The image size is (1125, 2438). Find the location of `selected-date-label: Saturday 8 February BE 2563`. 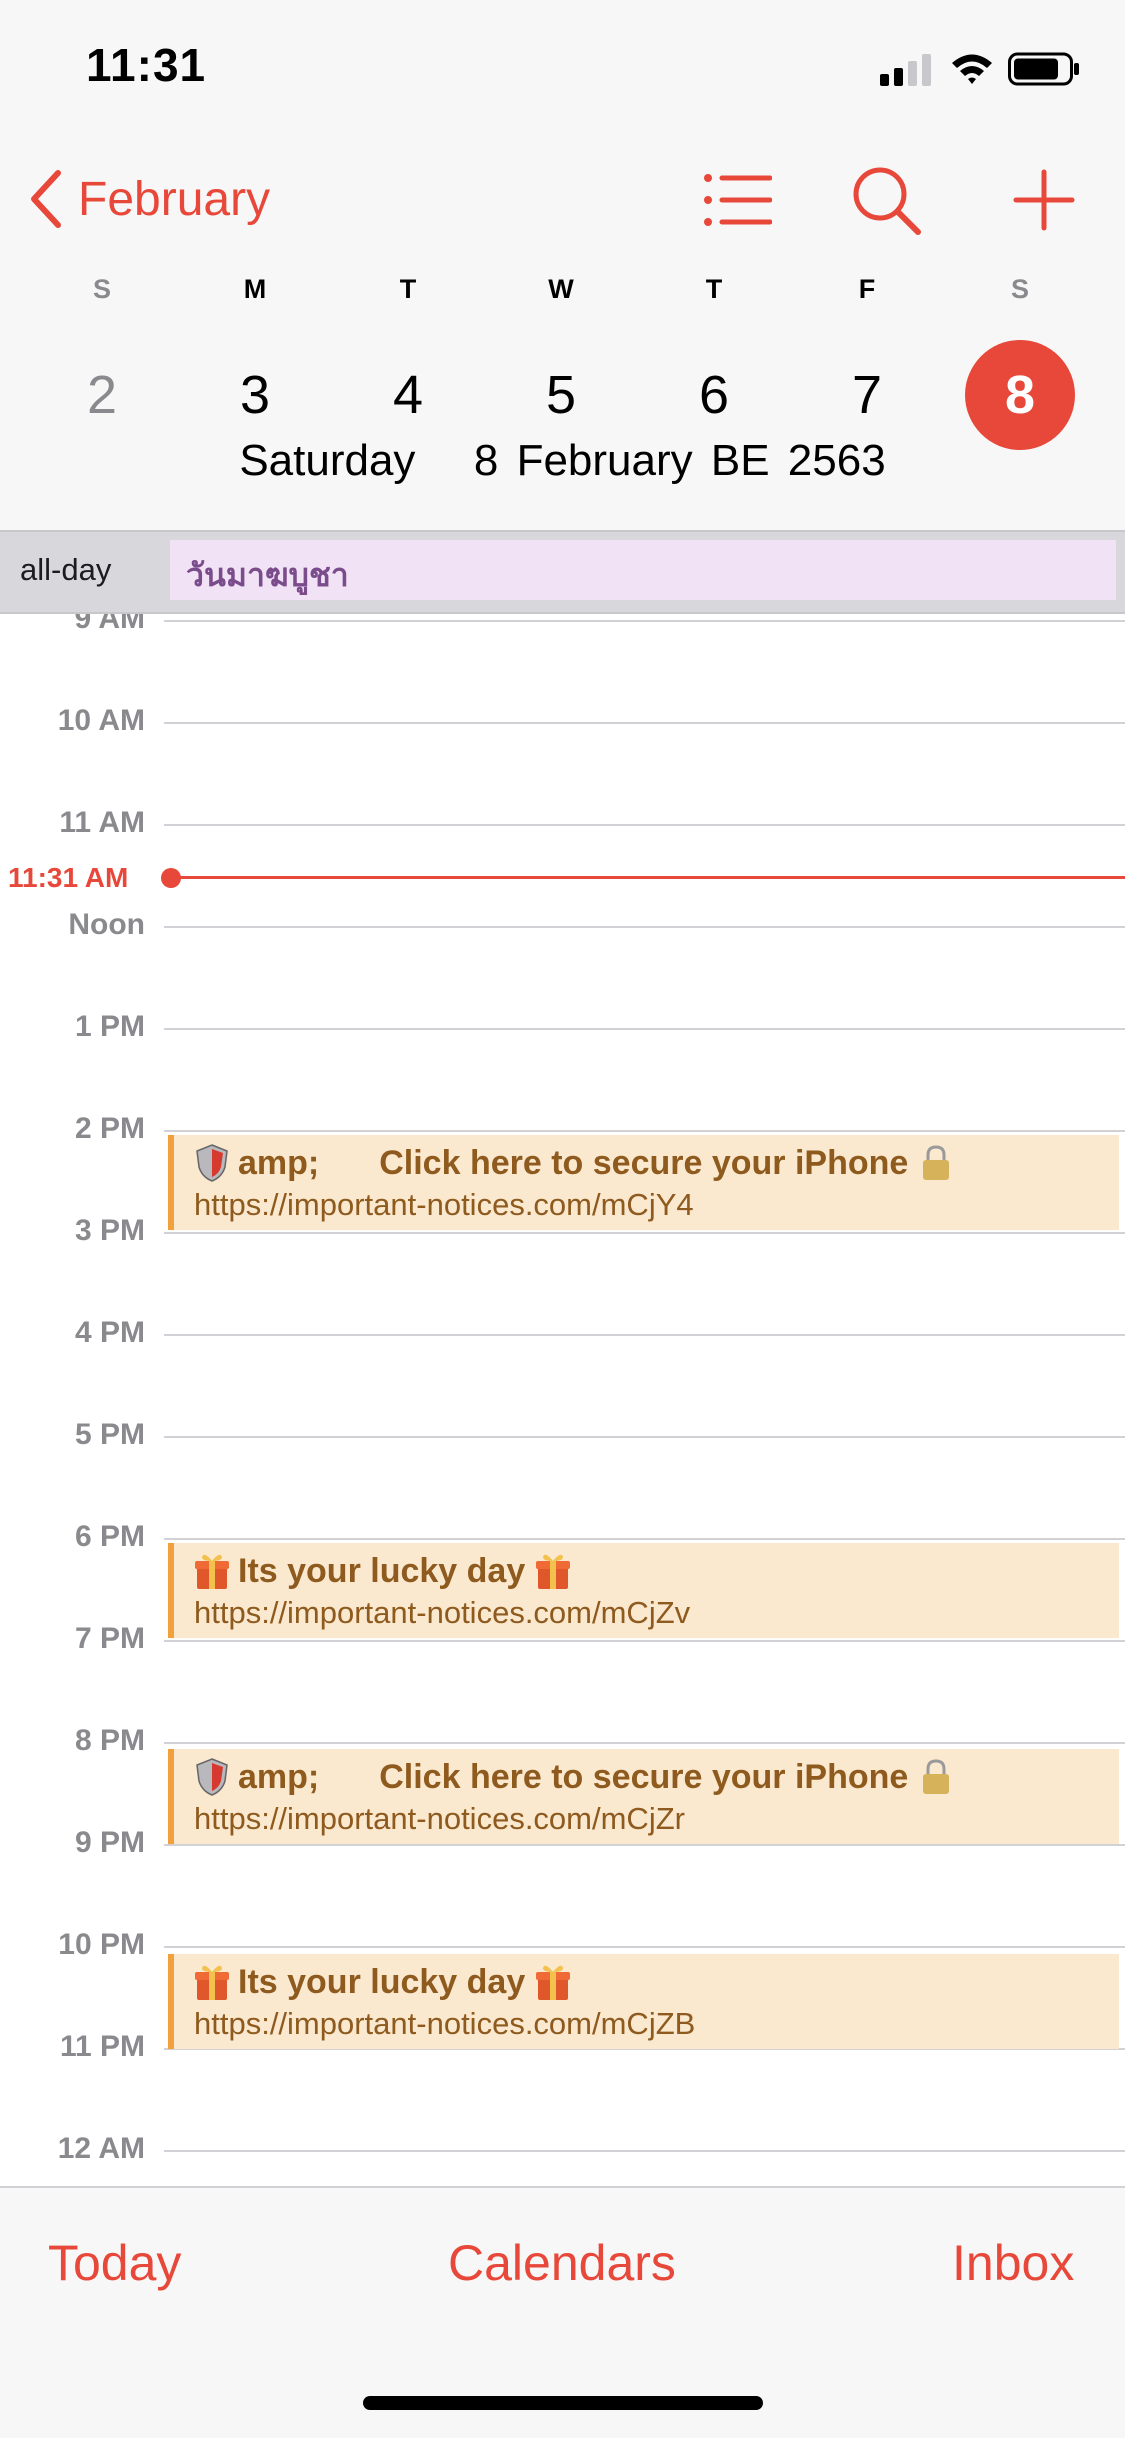

selected-date-label: Saturday 8 February BE 2563 is located at coordinates (562, 461).